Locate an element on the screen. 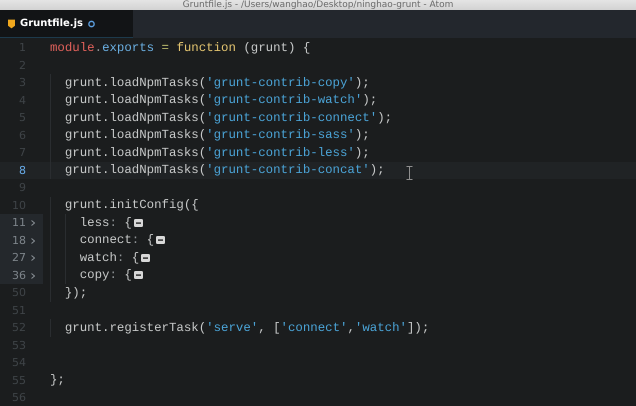 Image resolution: width=636 pixels, height=406 pixels. file-icon is located at coordinates (12, 23).